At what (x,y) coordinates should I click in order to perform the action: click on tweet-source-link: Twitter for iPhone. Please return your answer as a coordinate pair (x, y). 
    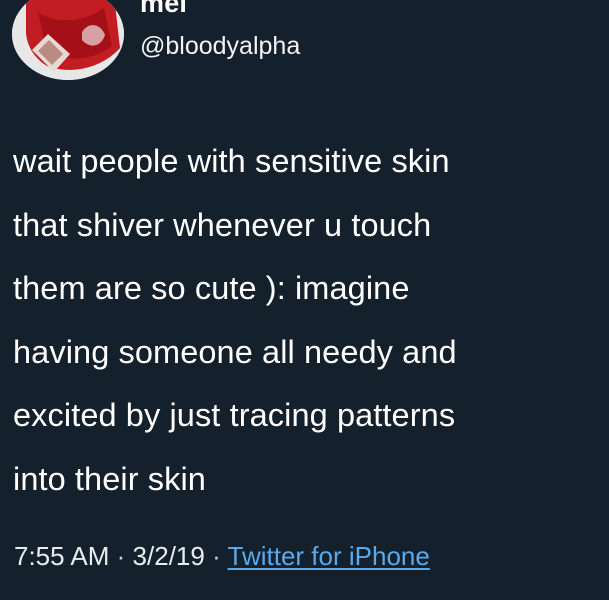
    Looking at the image, I should click on (329, 556).